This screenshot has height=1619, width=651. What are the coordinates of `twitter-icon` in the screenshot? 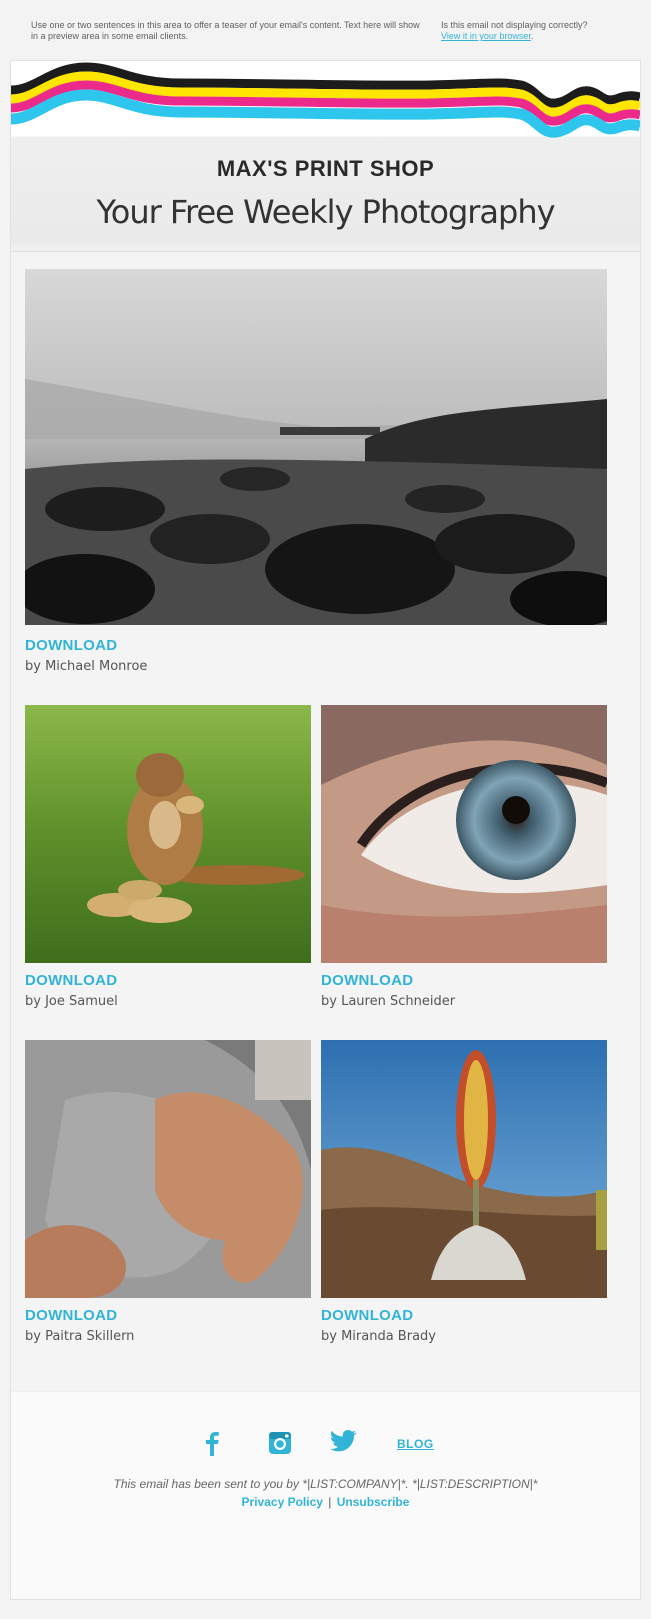 It's located at (343, 1443).